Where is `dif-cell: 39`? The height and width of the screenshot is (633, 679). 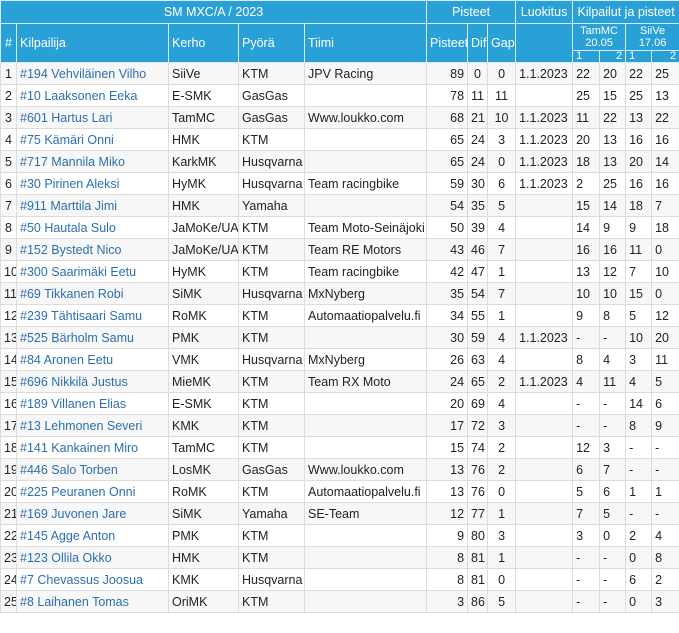
dif-cell: 39 is located at coordinates (478, 227).